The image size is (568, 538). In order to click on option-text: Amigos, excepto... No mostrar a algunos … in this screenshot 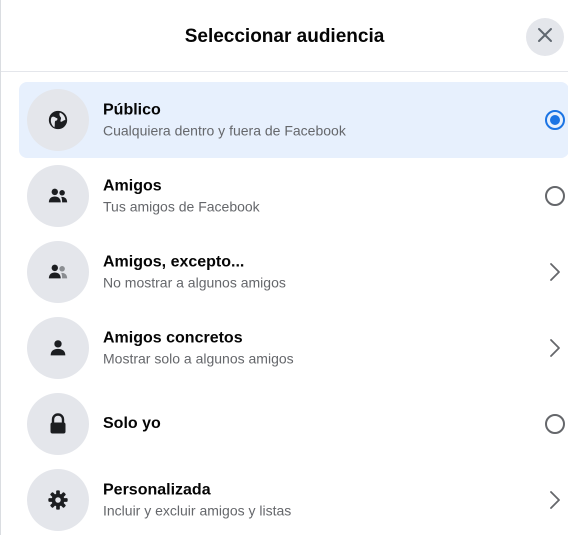, I will do `click(194, 272)`.